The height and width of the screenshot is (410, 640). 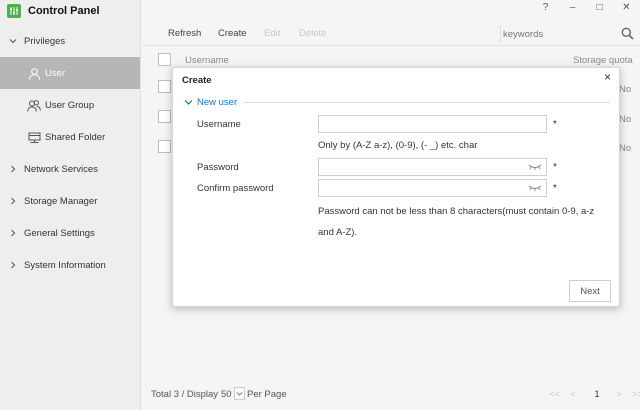 I want to click on first-page-button: <<, so click(x=555, y=394).